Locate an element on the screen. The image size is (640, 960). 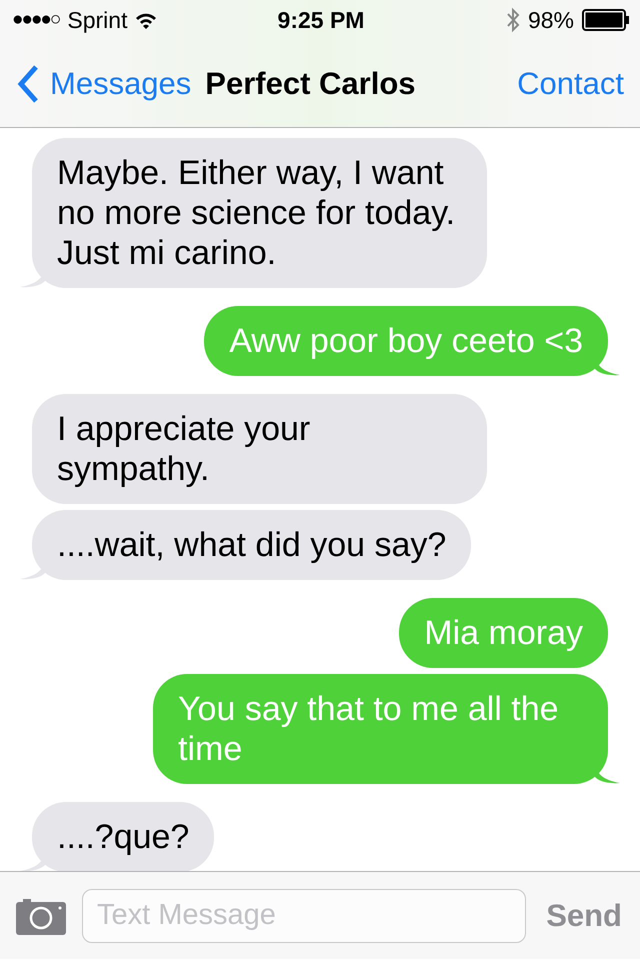
camera-icon is located at coordinates (41, 915).